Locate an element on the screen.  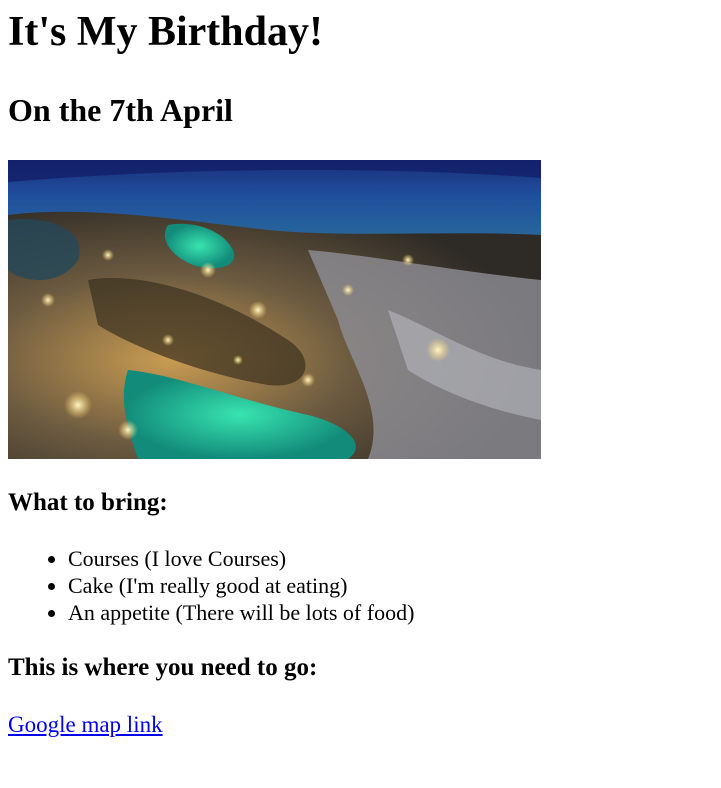
google-map-link: Google map link is located at coordinates (85, 724).